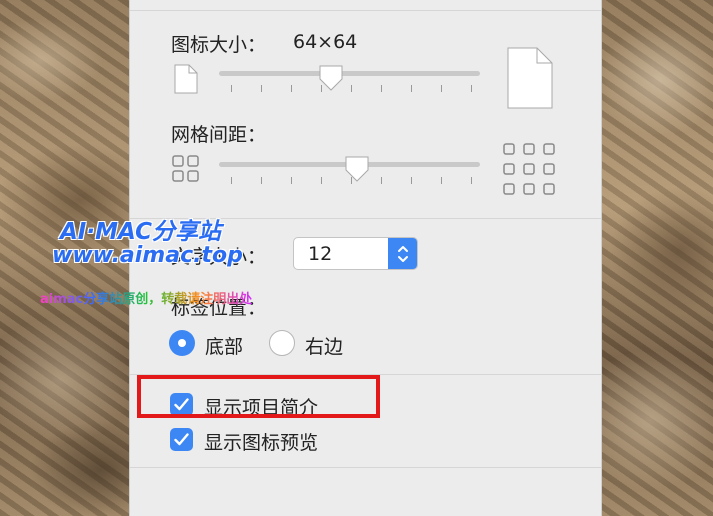 The height and width of the screenshot is (516, 713). What do you see at coordinates (325, 42) in the screenshot?
I see `icon-size-value: 64×64` at bounding box center [325, 42].